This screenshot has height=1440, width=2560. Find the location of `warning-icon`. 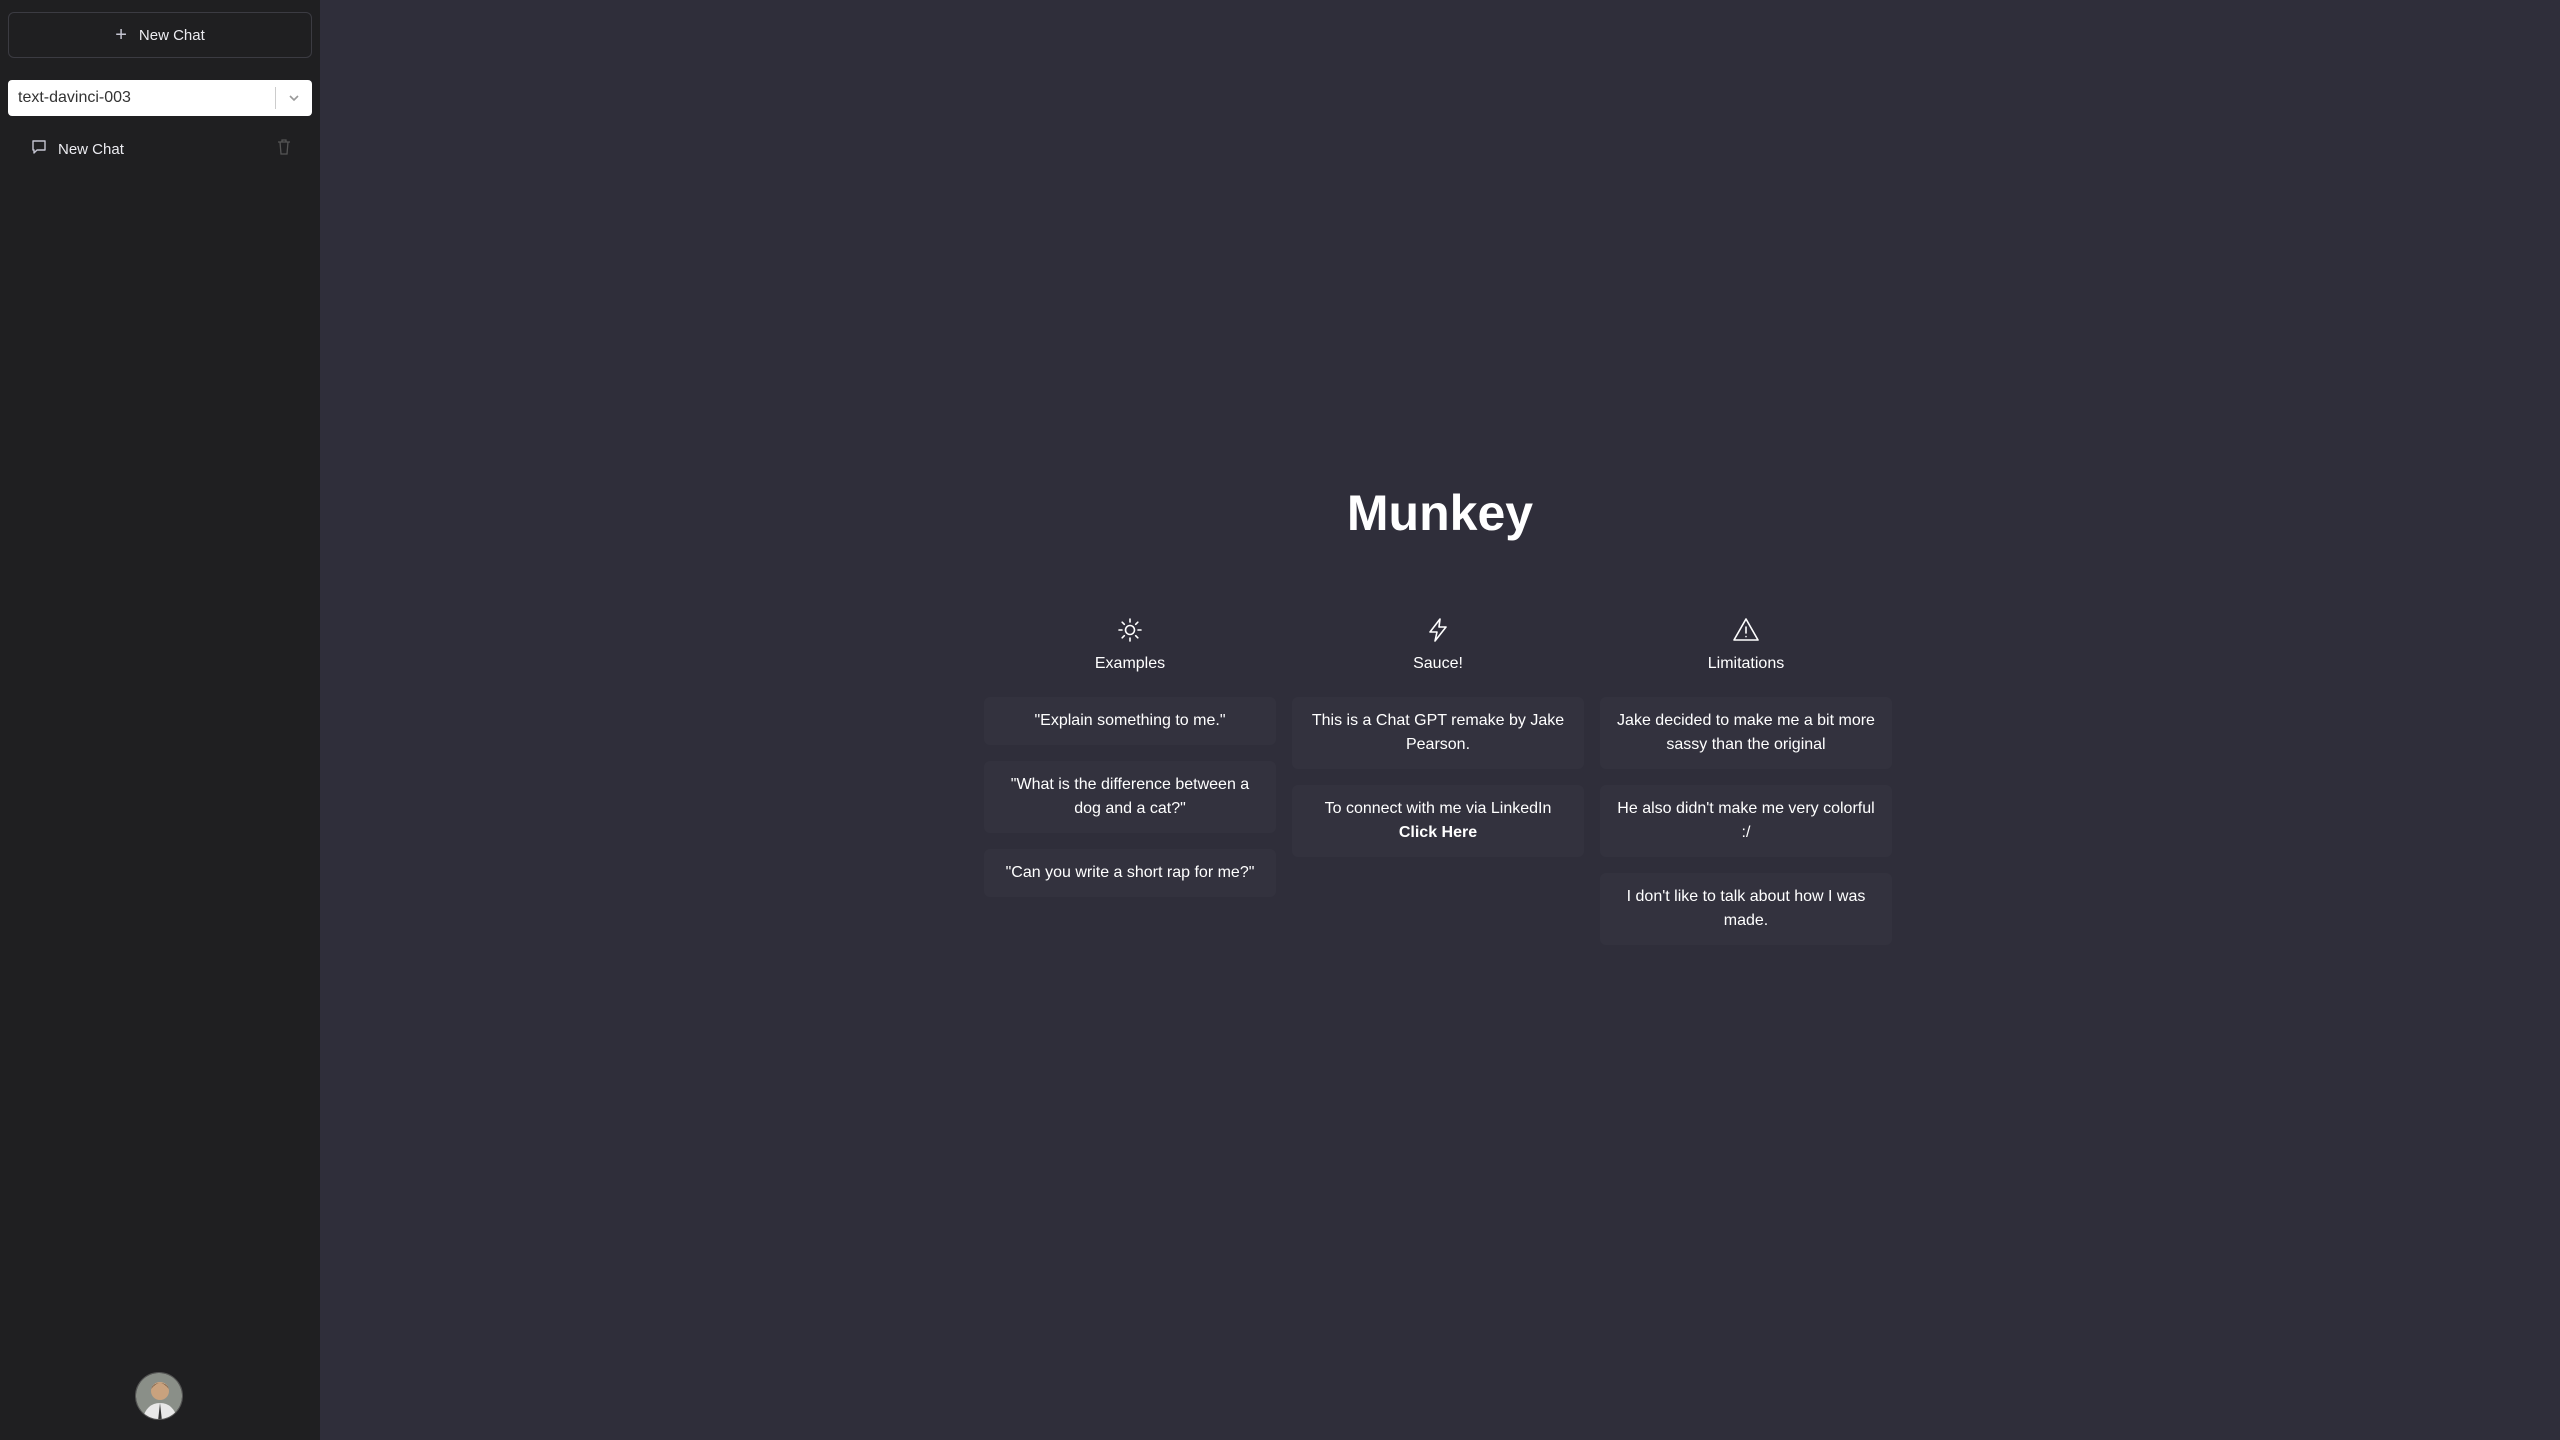

warning-icon is located at coordinates (1746, 632).